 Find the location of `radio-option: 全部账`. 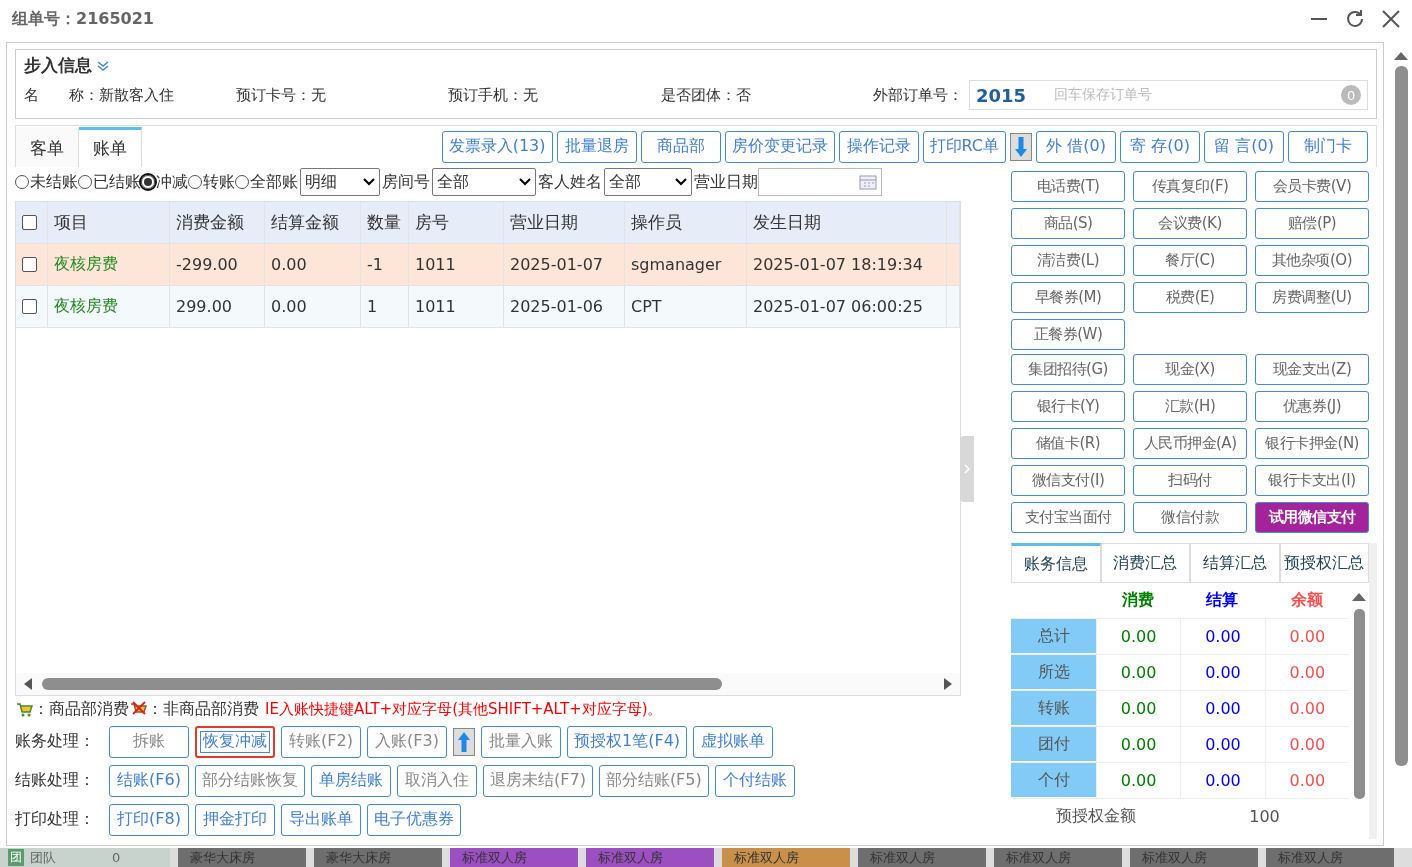

radio-option: 全部账 is located at coordinates (266, 182).